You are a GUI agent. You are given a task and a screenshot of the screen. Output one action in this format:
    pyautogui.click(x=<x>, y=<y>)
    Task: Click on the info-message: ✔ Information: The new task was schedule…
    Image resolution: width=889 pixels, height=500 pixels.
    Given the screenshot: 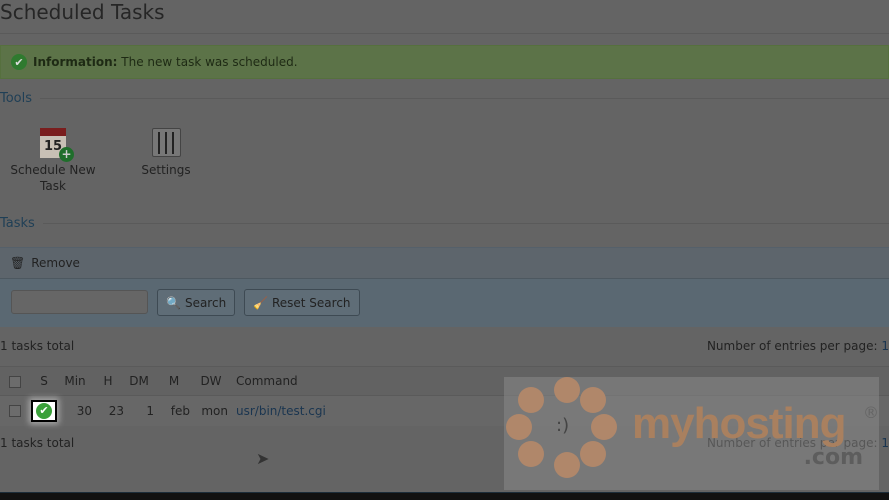 What is the action you would take?
    pyautogui.click(x=444, y=62)
    